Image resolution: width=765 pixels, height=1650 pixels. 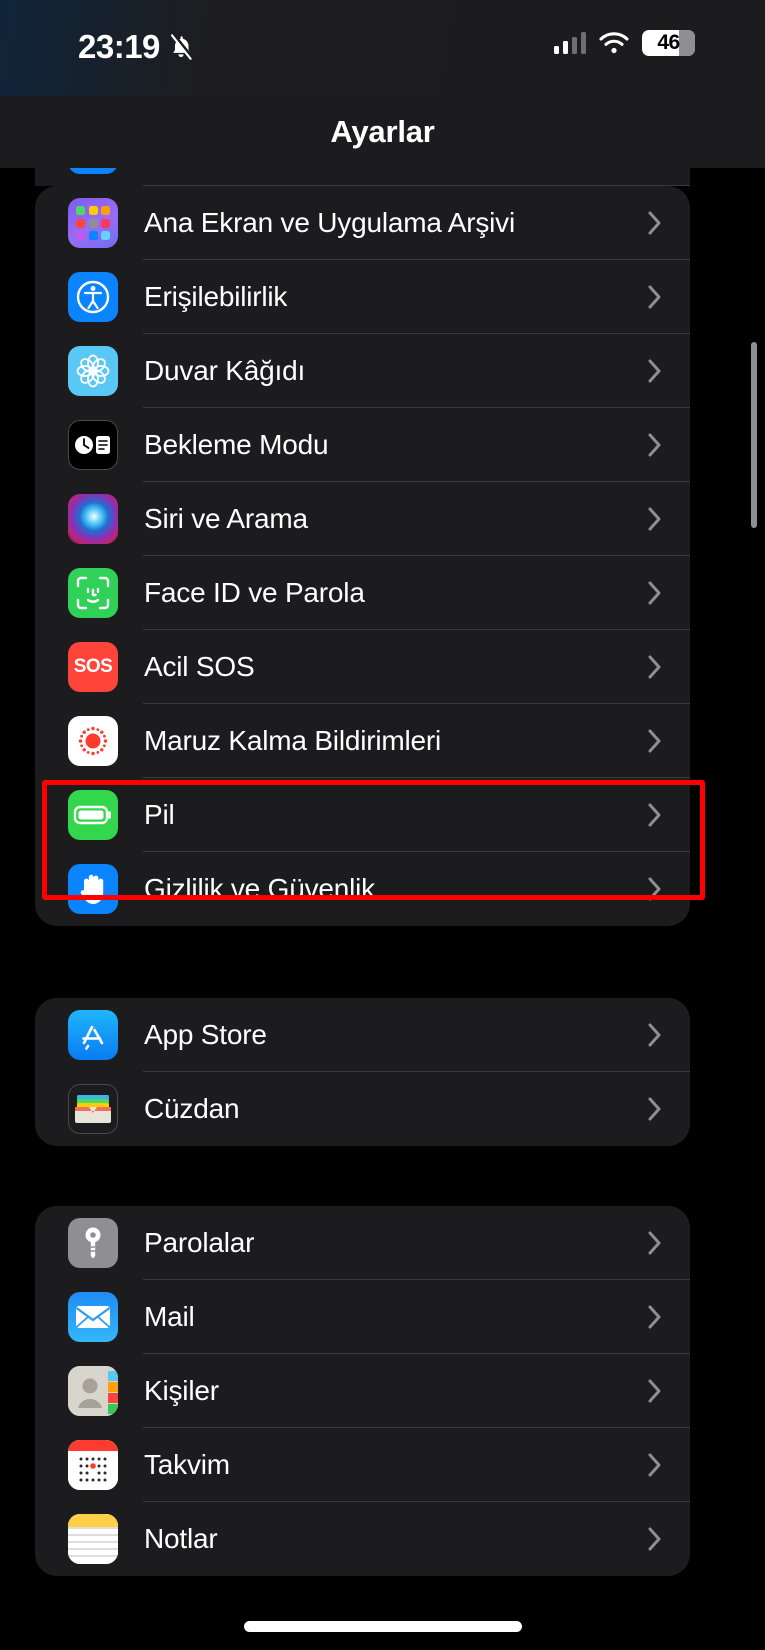 I want to click on row-contacts: Kişiler, so click(x=362, y=1391).